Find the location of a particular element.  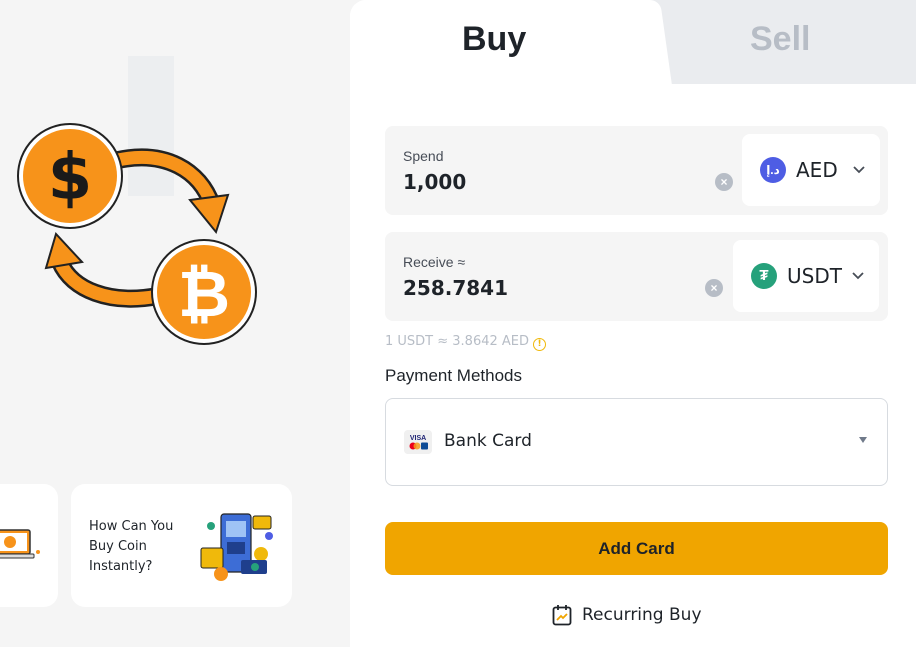

payment-method-select: VISA Bank Card is located at coordinates (636, 442).